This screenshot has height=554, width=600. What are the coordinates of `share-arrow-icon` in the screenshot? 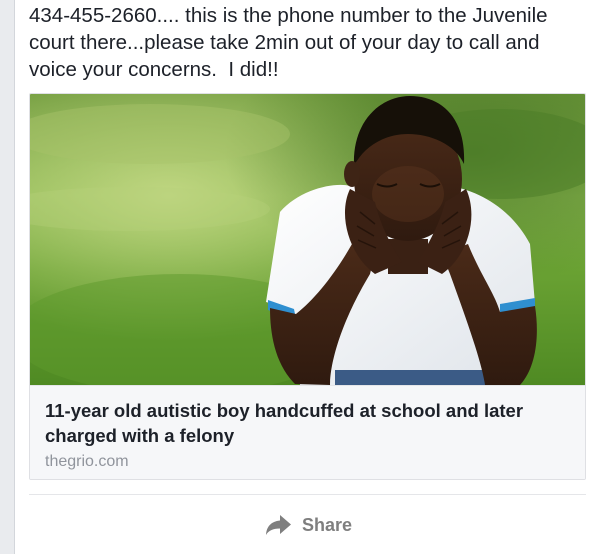 It's located at (278, 525).